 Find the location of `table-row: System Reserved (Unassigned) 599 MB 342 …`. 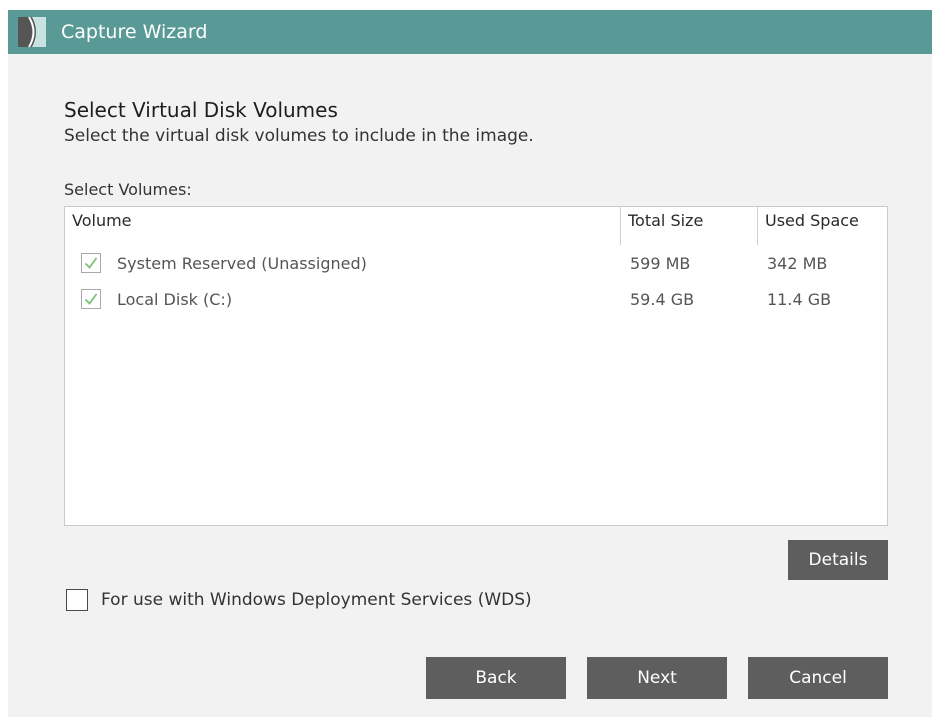

table-row: System Reserved (Unassigned) 599 MB 342 … is located at coordinates (476, 264).